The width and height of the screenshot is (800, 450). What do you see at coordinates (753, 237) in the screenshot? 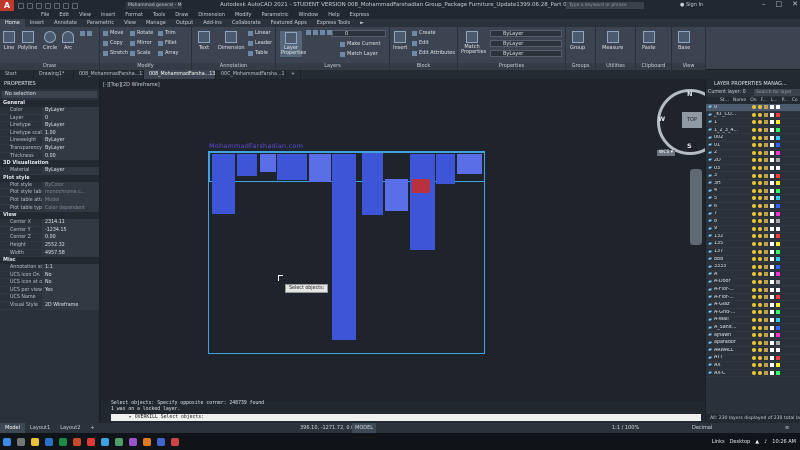
I see `layer-row: ▰ 132` at bounding box center [753, 237].